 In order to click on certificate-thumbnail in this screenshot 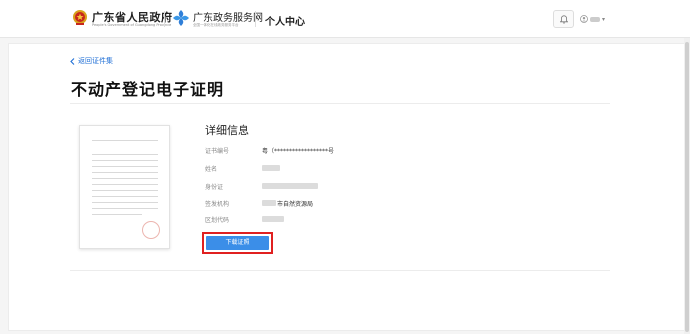, I will do `click(124, 187)`.